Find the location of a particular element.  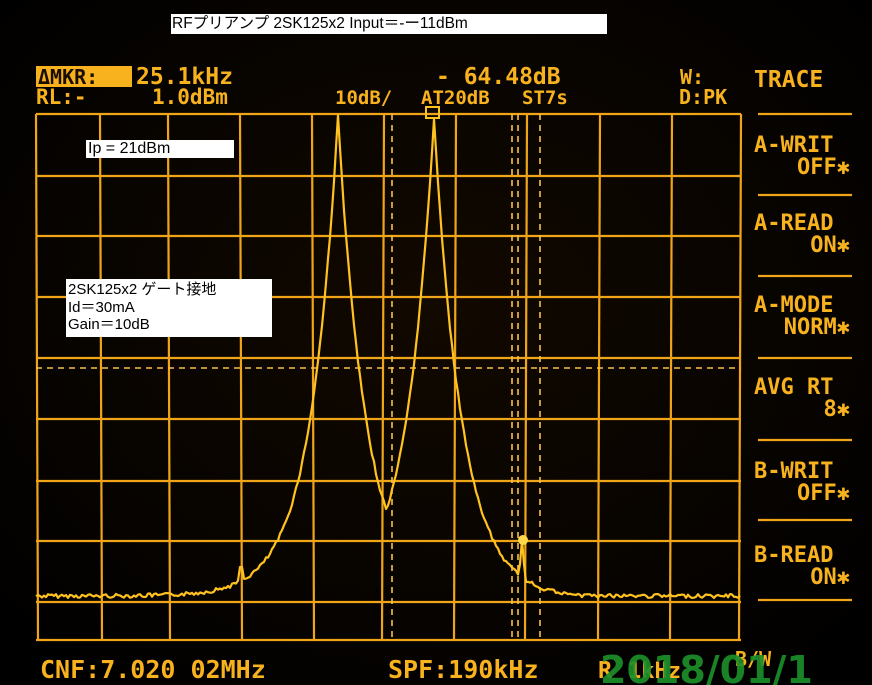

atten-label: AT20dB is located at coordinates (455, 98).